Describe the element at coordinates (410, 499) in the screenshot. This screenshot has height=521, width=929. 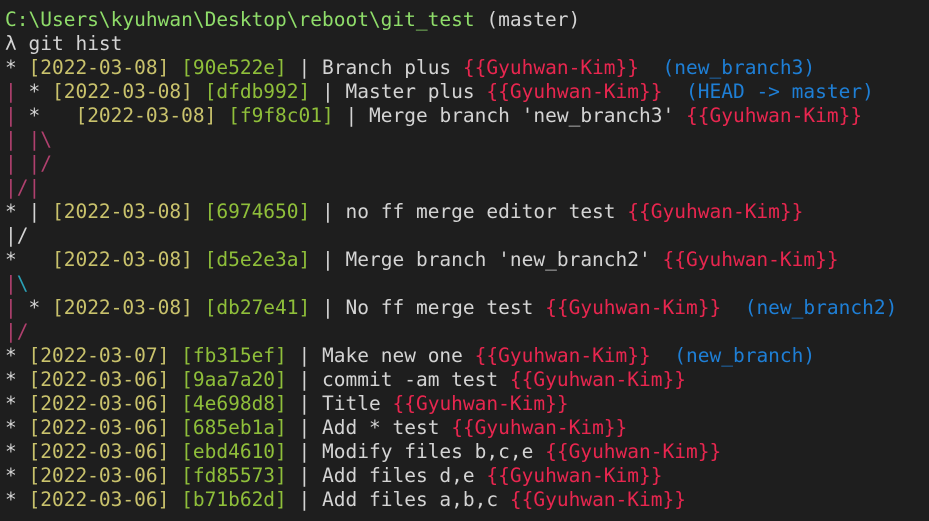
I see `commit-message: Add files a,b,c` at that location.